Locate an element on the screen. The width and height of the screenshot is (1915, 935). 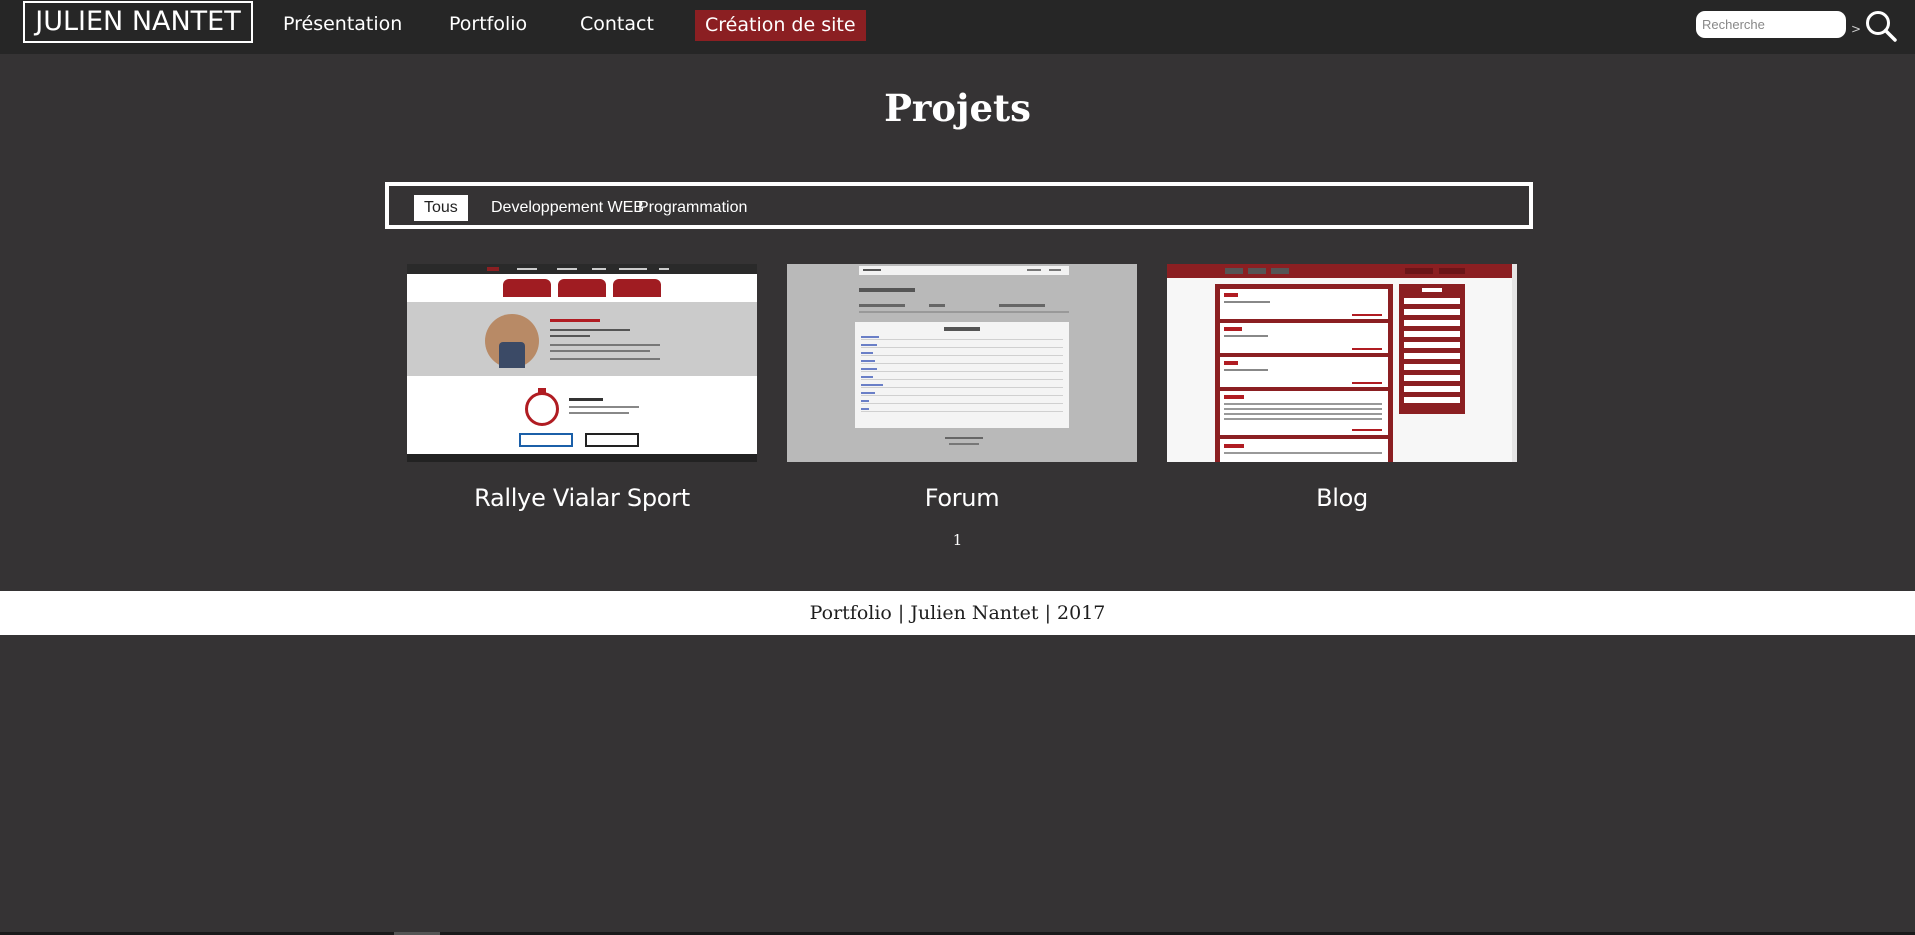
project-title-rallye: Rallye Vialar Sport is located at coordinates (582, 498).